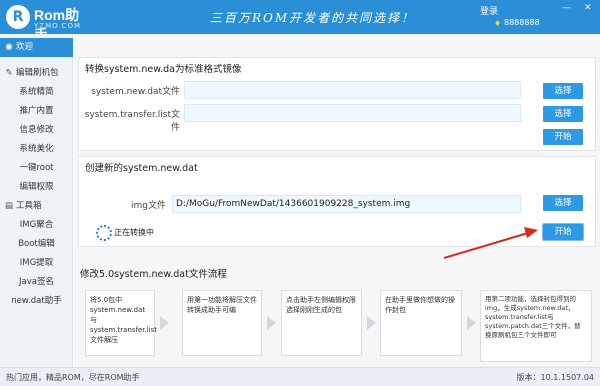 Image resolution: width=600 pixels, height=386 pixels. Describe the element at coordinates (36, 187) in the screenshot. I see `sidebar-item-edit-permissions: 编辑权限` at that location.